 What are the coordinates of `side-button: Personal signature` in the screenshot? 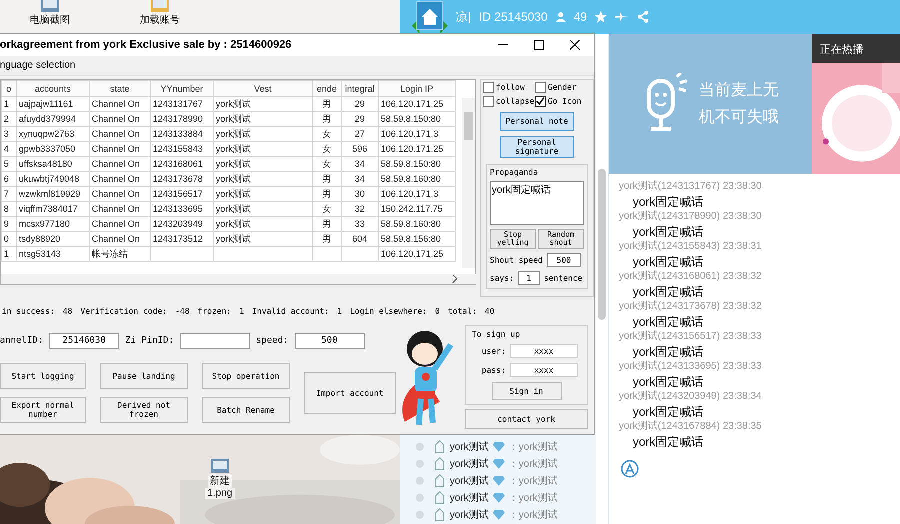 It's located at (537, 147).